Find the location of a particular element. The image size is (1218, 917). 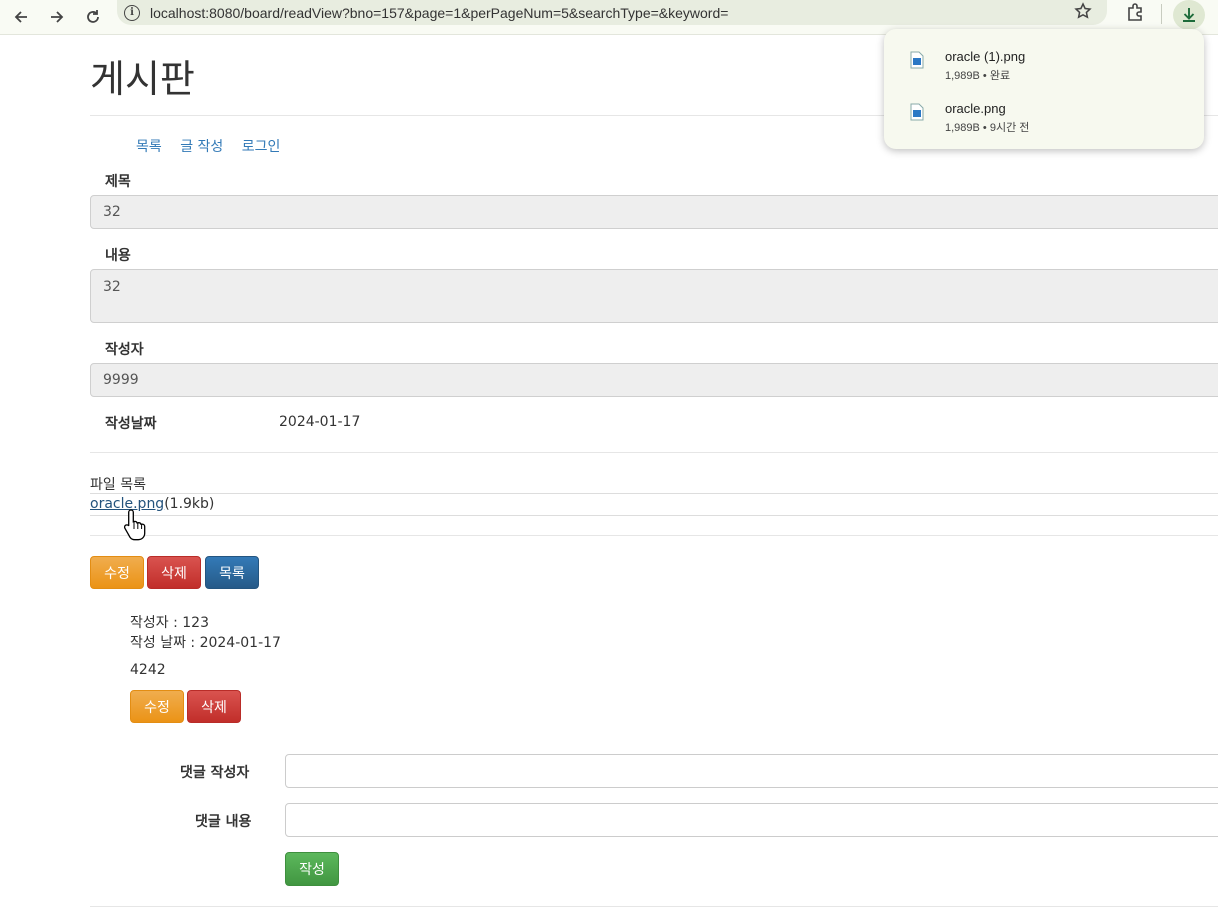

content-field: 32 is located at coordinates (654, 296).